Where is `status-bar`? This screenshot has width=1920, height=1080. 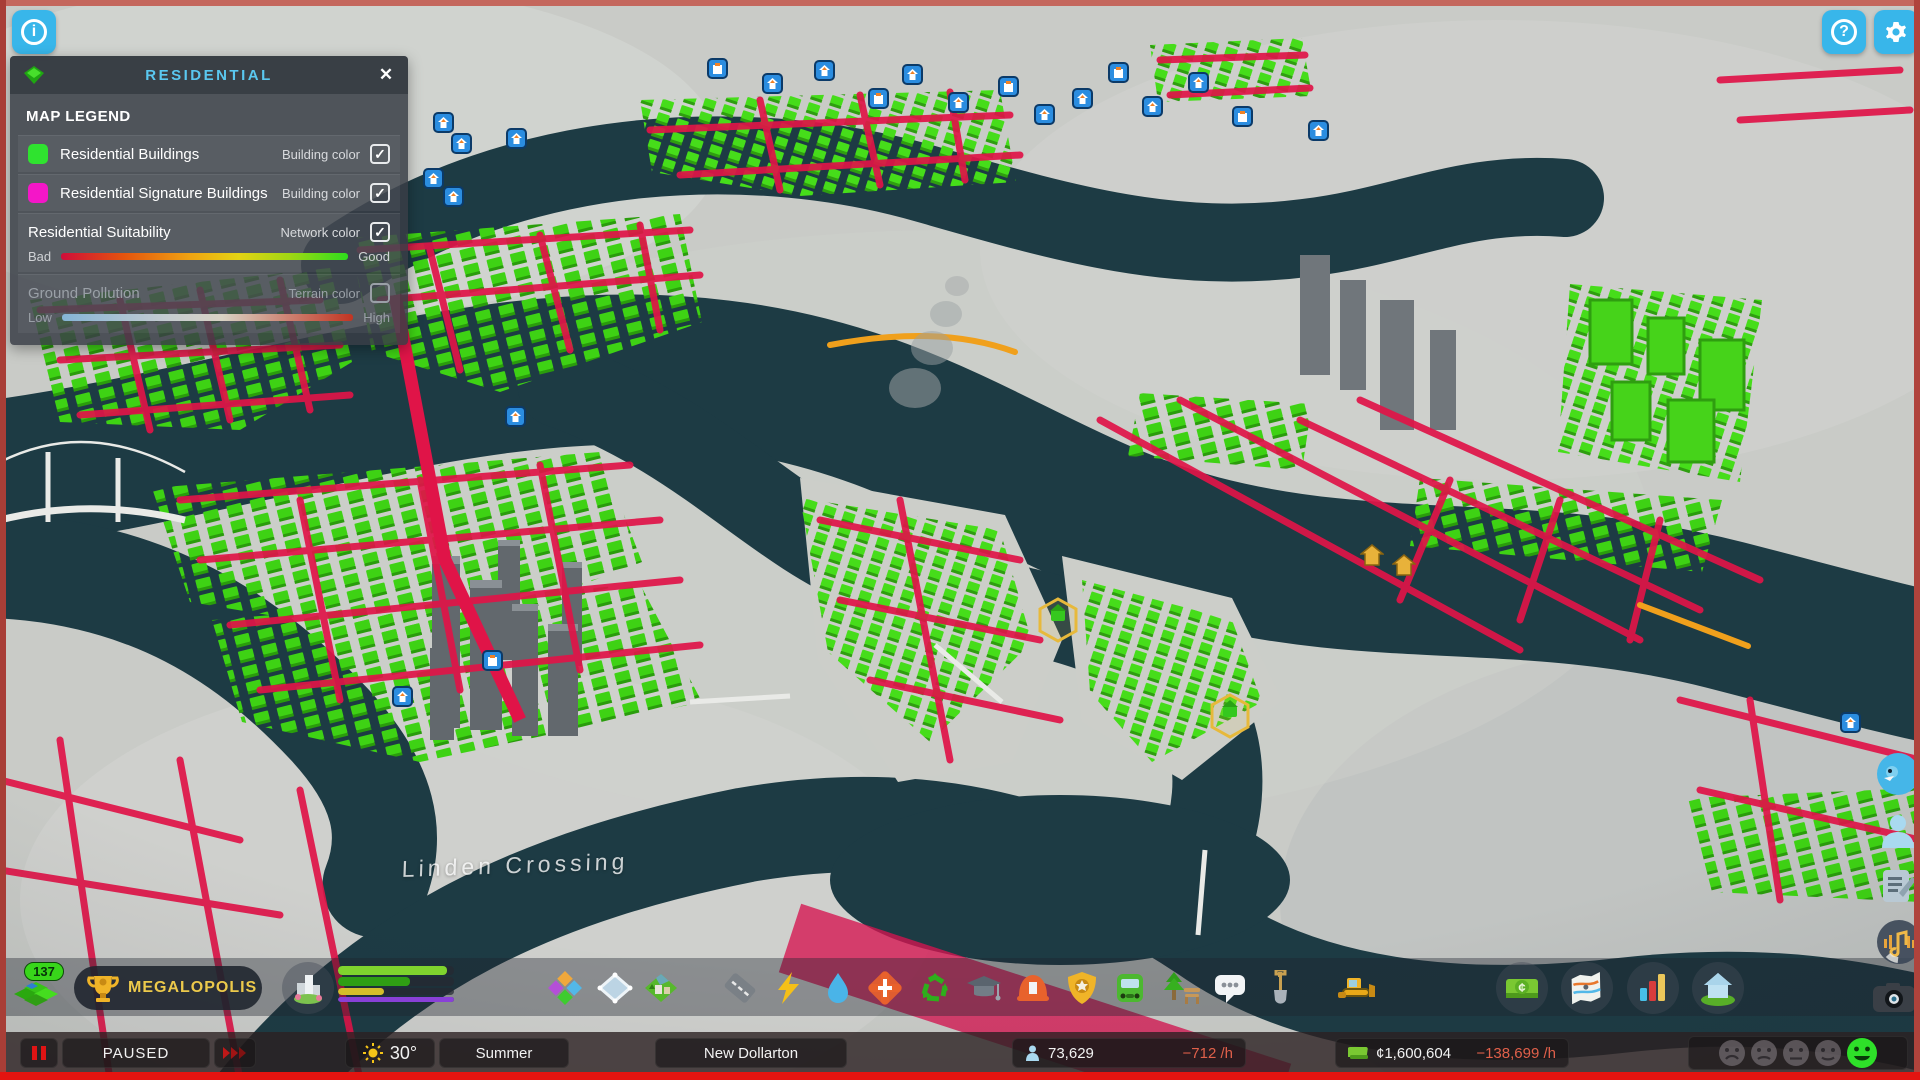
status-bar is located at coordinates (960, 1053).